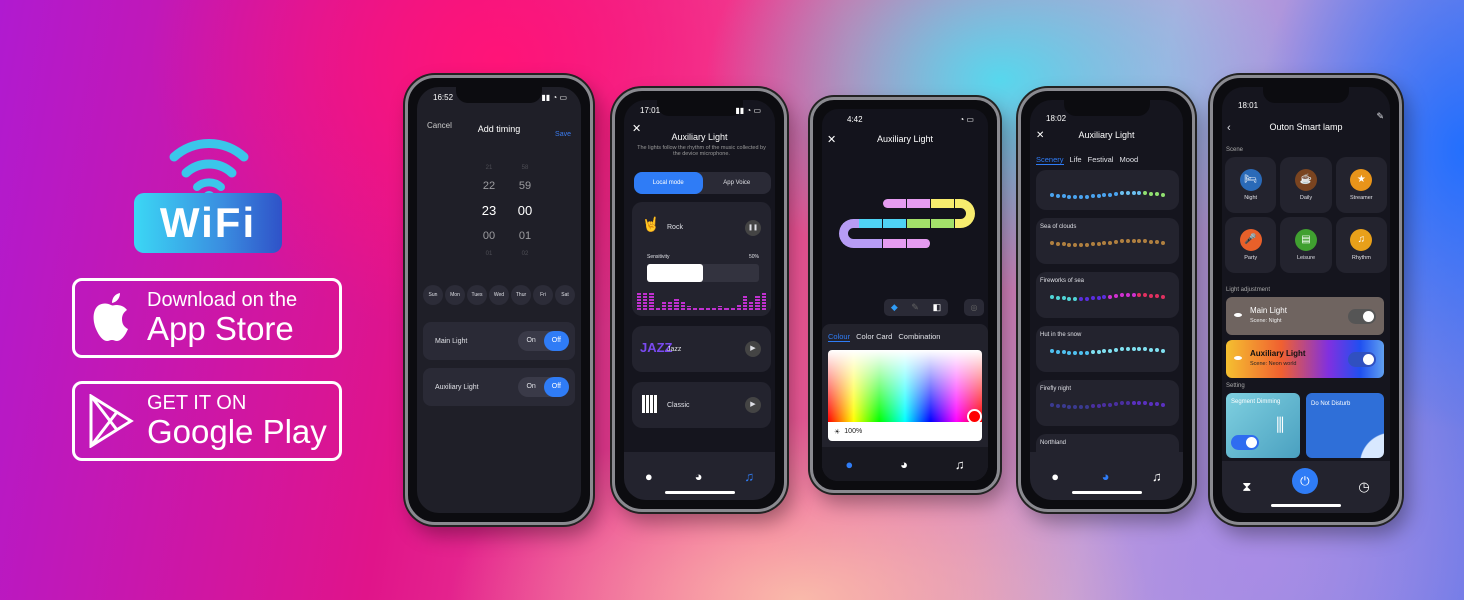 The image size is (1464, 600). Describe the element at coordinates (525, 186) in the screenshot. I see `picker-value: 59` at that location.